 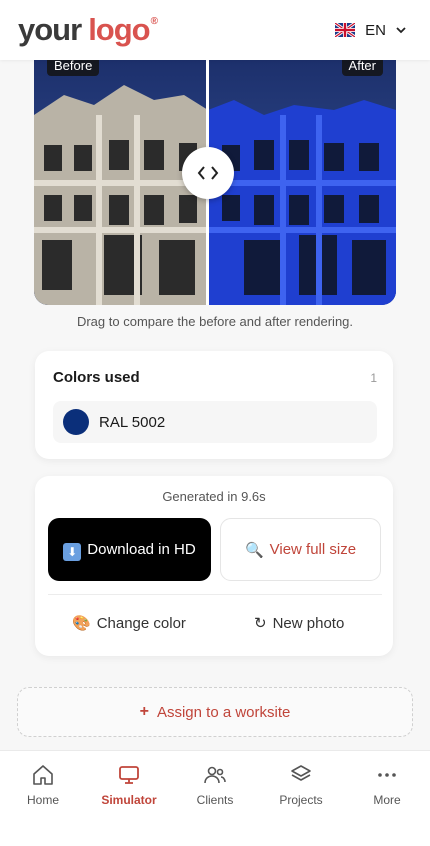 What do you see at coordinates (141, 623) in the screenshot?
I see `change-color-label: Change color` at bounding box center [141, 623].